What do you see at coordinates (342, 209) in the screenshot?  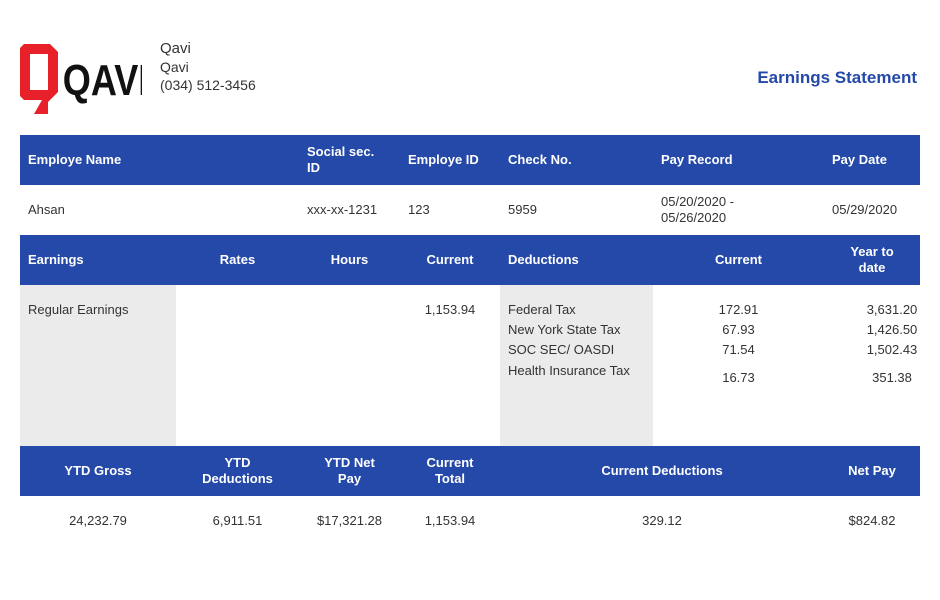 I see `ssn-value: xxx-xx-1231` at bounding box center [342, 209].